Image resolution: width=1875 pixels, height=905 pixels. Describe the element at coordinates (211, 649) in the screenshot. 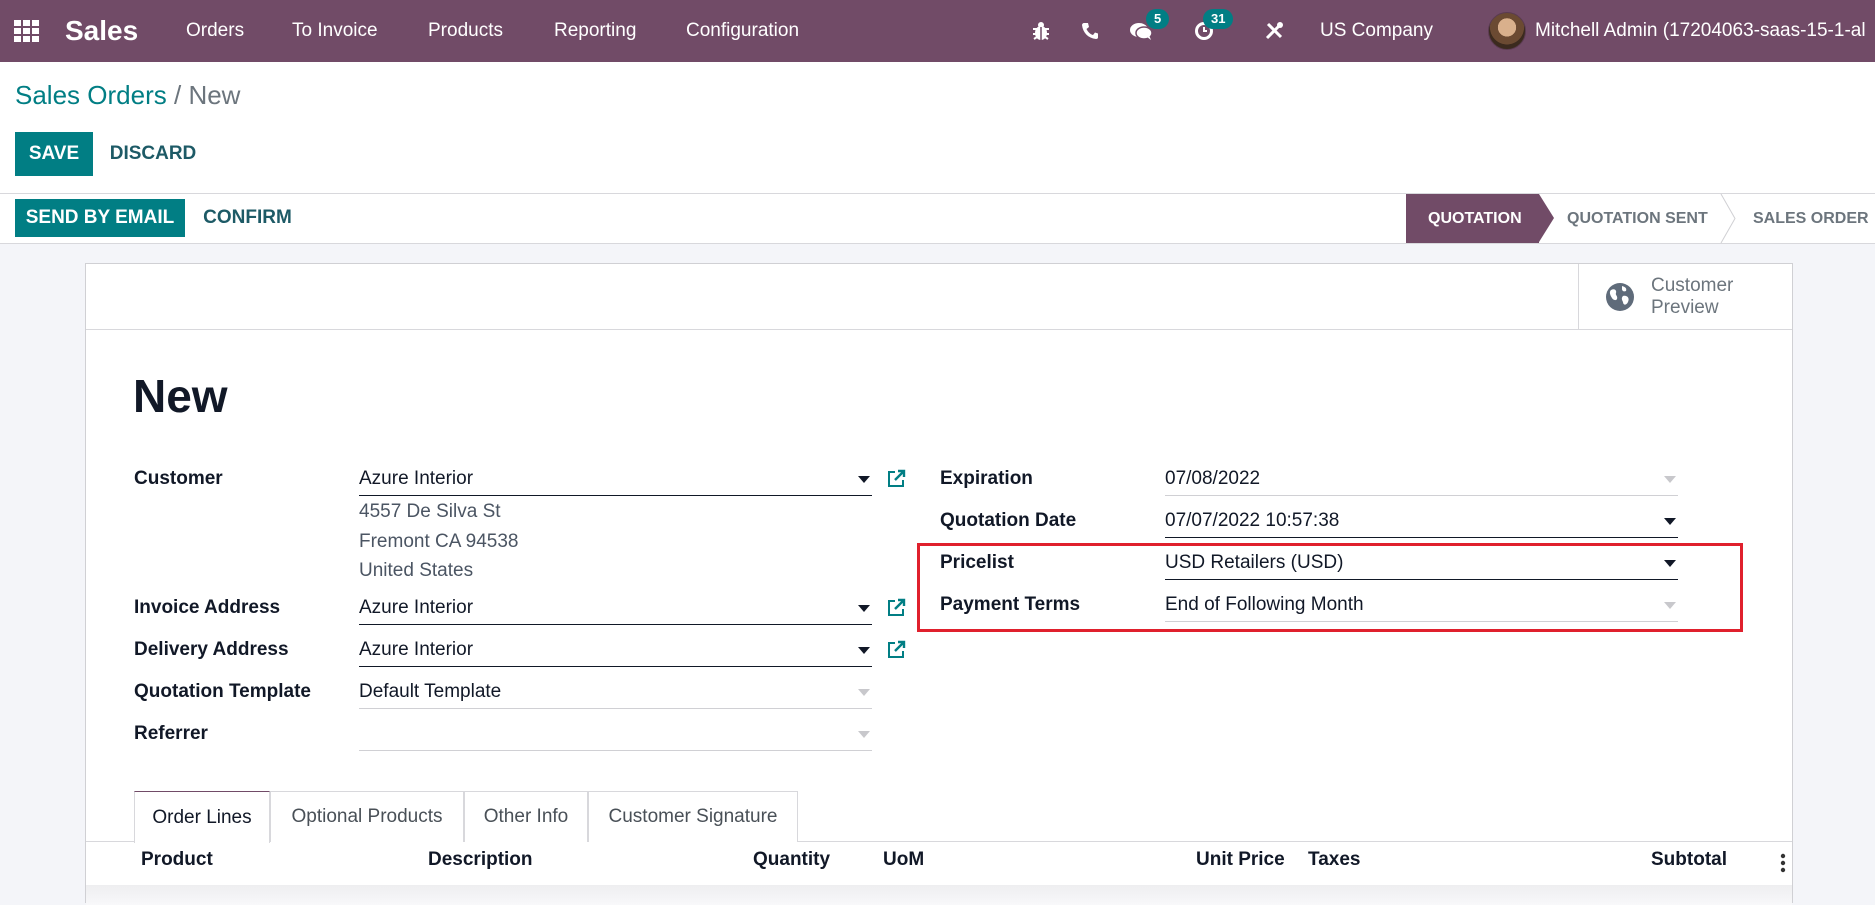

I see `delivery-address-label: Delivery Address` at that location.